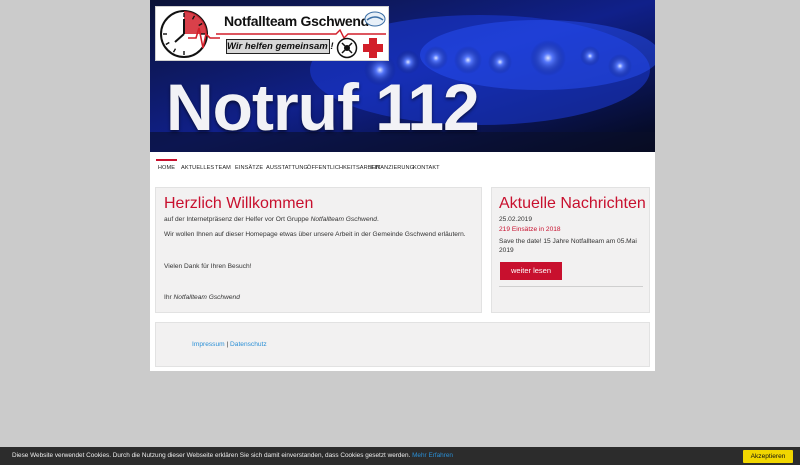 The image size is (800, 465). What do you see at coordinates (166, 170) in the screenshot?
I see `nav-item-home: HOME` at bounding box center [166, 170].